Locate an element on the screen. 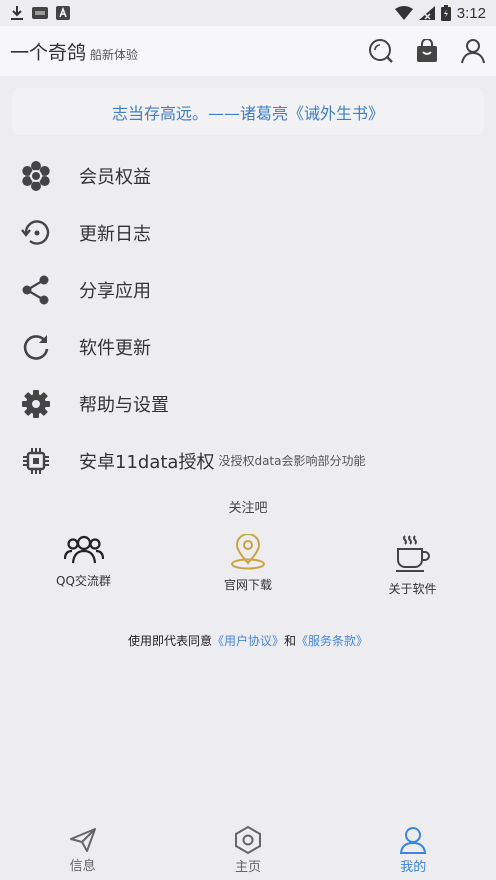  header-actions is located at coordinates (427, 51).